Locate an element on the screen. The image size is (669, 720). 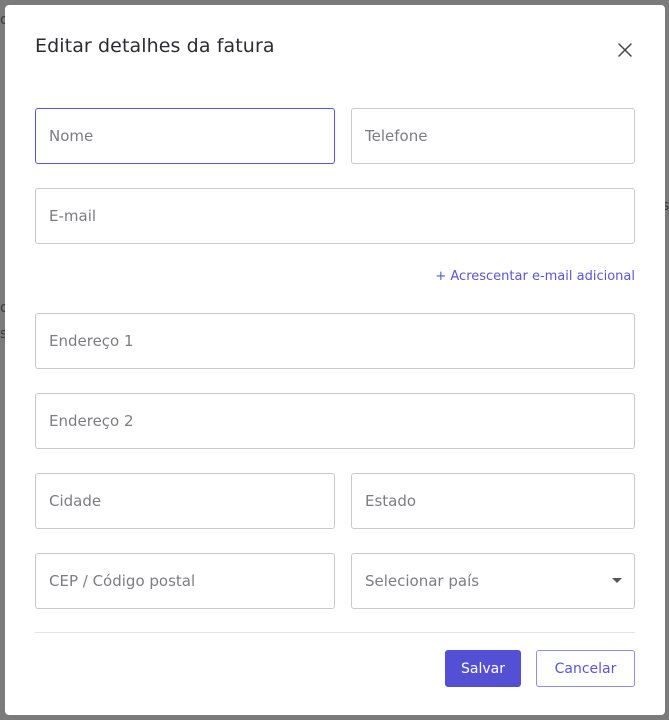
address2-field is located at coordinates (335, 421).